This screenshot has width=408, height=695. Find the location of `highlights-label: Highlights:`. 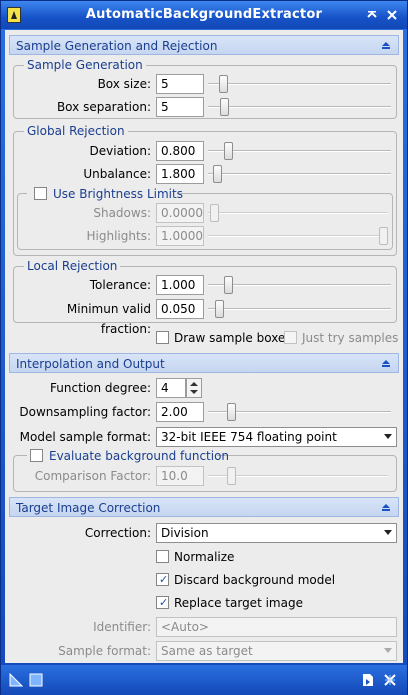

highlights-label: Highlights: is located at coordinates (118, 236).